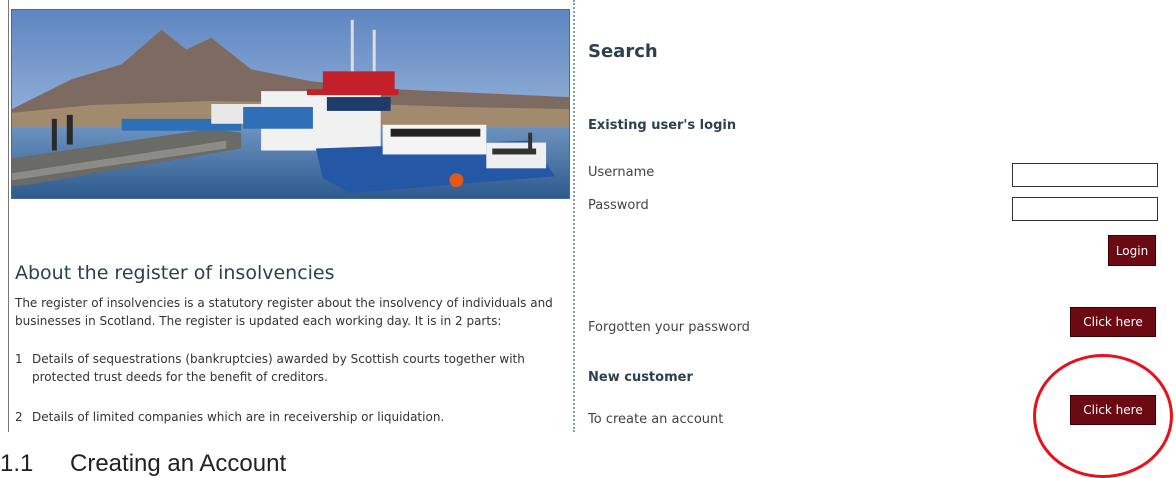 This screenshot has height=478, width=1176. I want to click on create-account-text: To create an account, so click(656, 419).